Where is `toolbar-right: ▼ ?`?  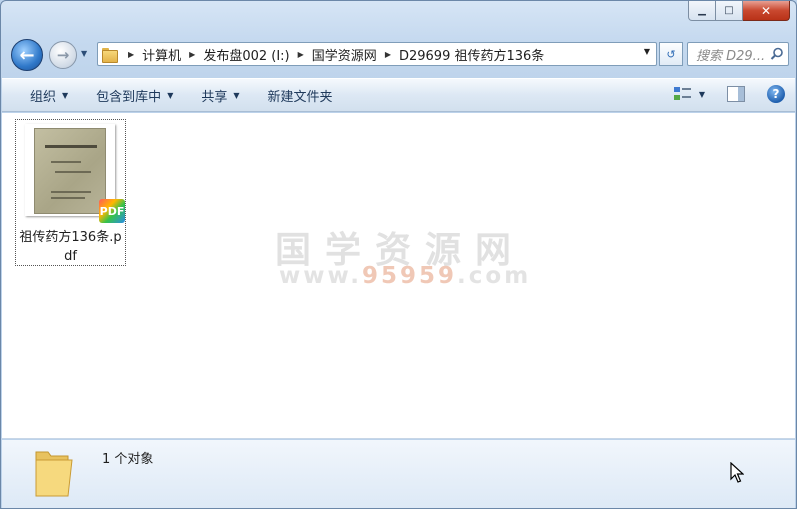 toolbar-right: ▼ ? is located at coordinates (729, 94).